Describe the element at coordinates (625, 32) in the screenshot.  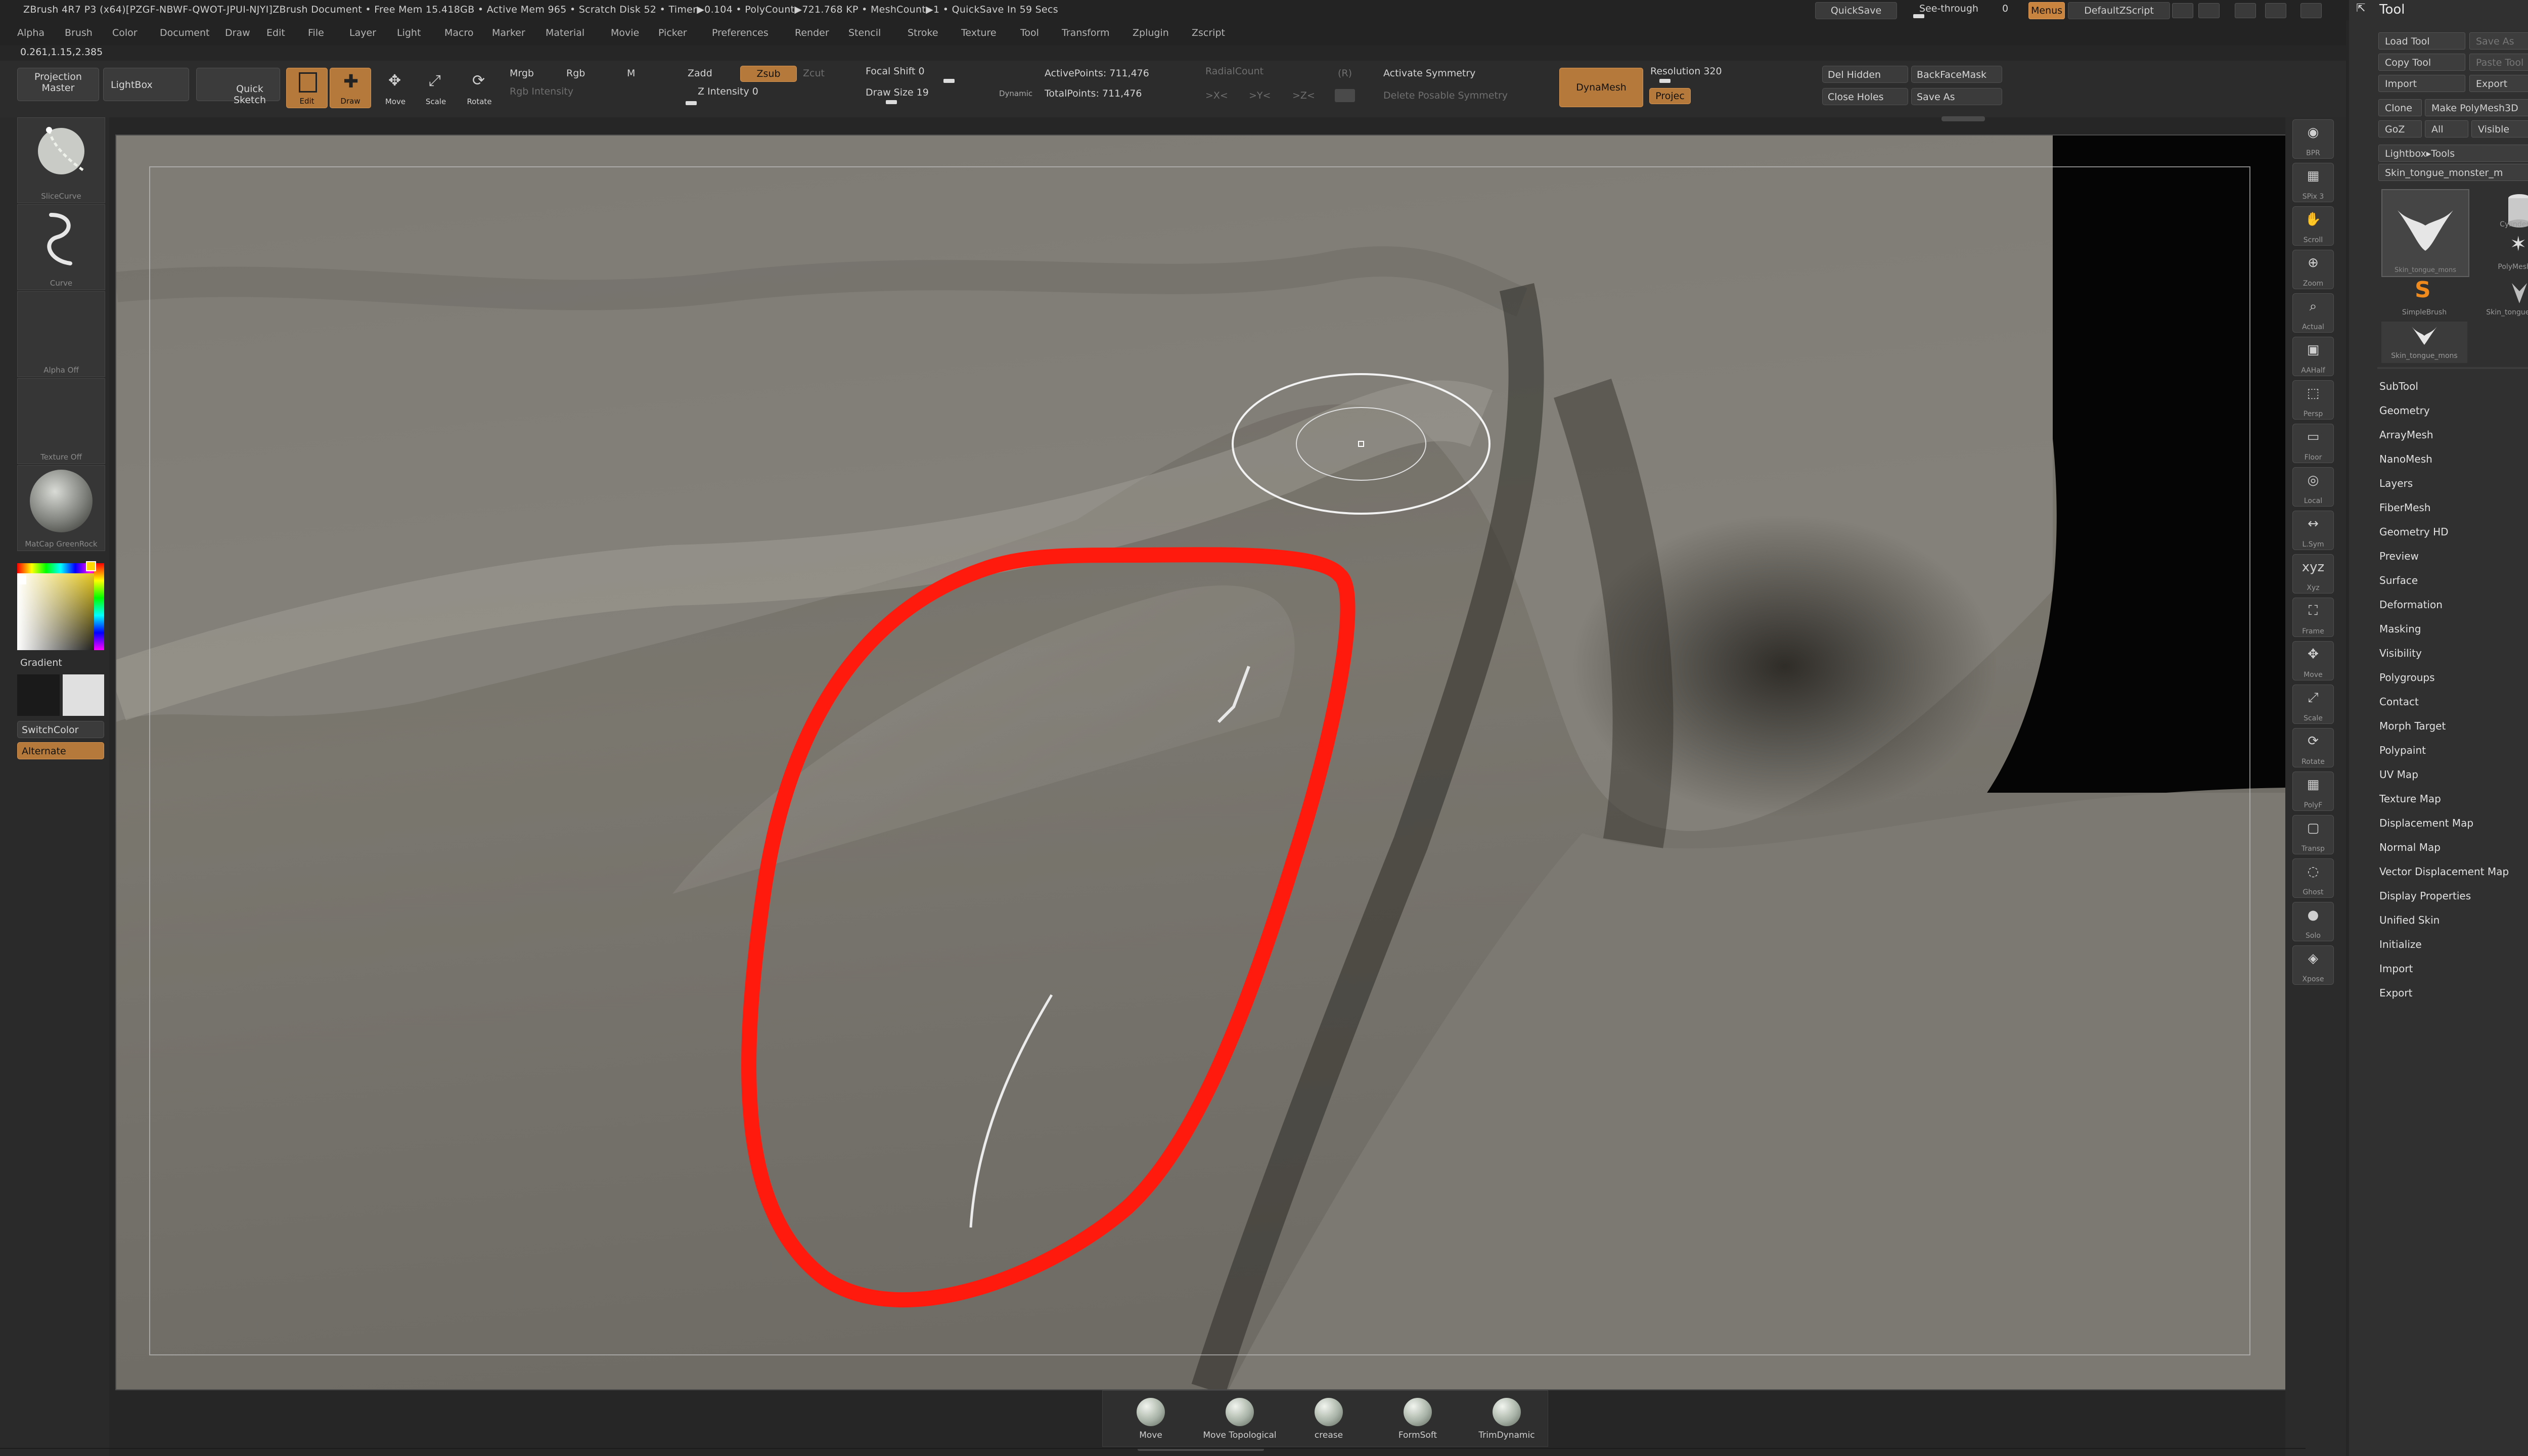
I see `menu-movie: Movie` at that location.